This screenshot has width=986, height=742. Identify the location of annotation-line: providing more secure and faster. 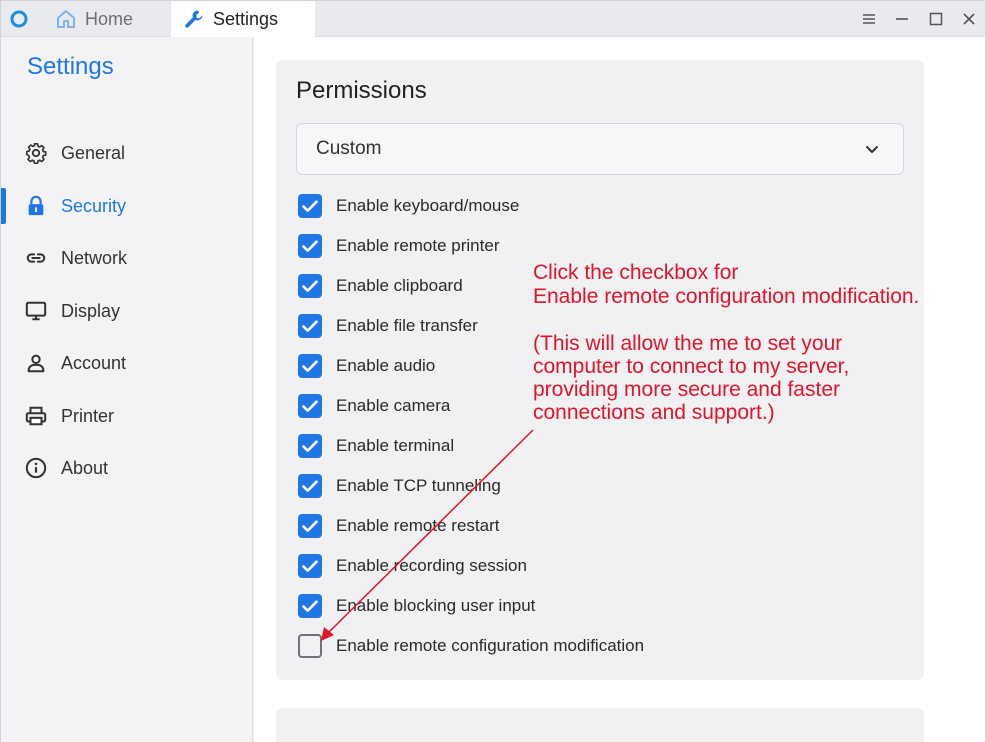
(686, 389).